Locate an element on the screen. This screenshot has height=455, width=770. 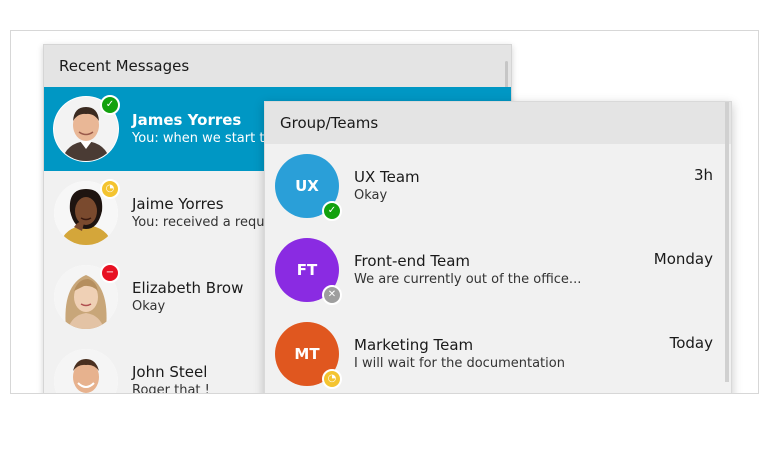
team-avatar: FT ✕ is located at coordinates (308, 271).